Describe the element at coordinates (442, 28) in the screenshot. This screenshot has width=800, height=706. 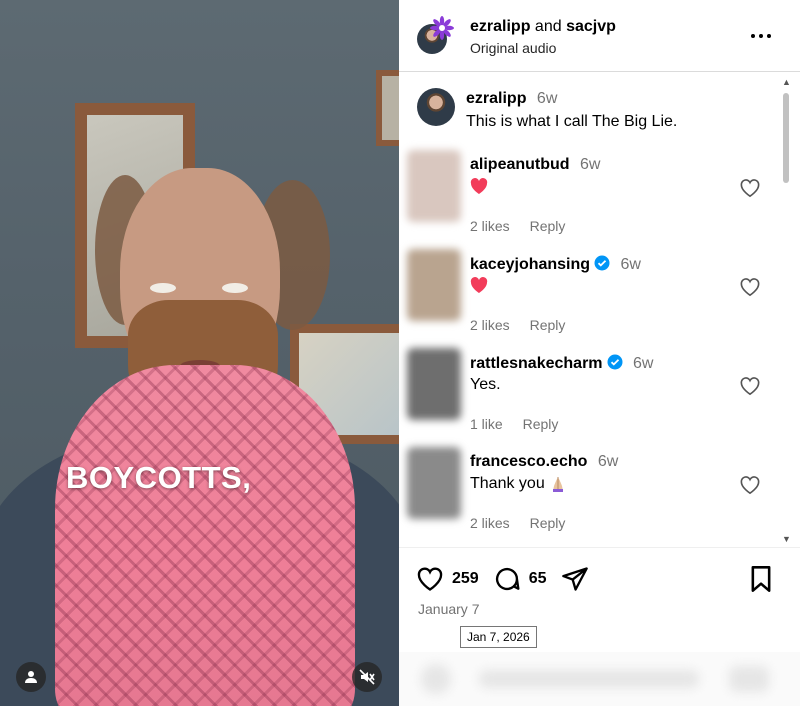
I see `collaborator-badge-icon` at that location.